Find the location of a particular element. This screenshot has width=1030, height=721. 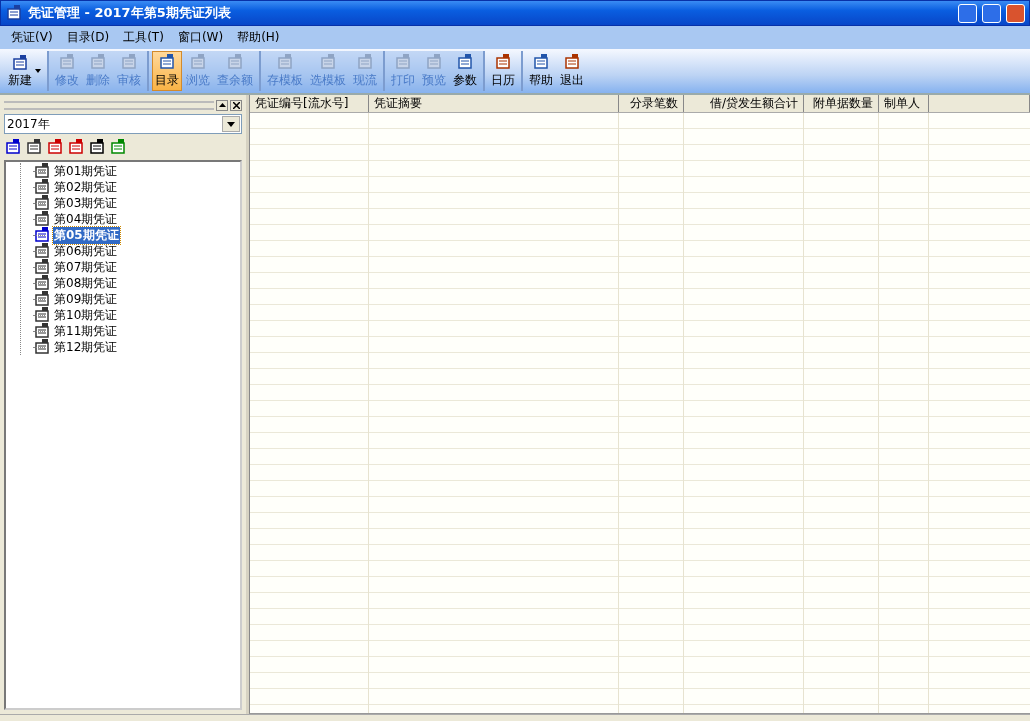

tree-item: 第01期凭证 is located at coordinates (86, 171).